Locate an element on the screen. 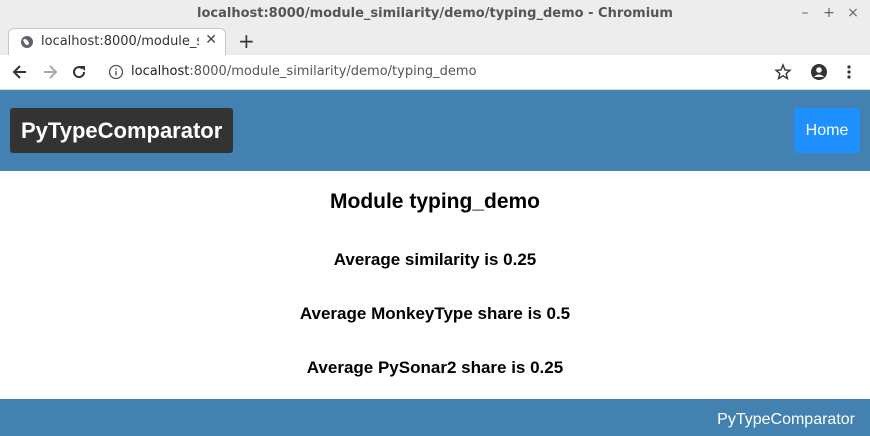 This screenshot has height=436, width=870. info-icon is located at coordinates (116, 72).